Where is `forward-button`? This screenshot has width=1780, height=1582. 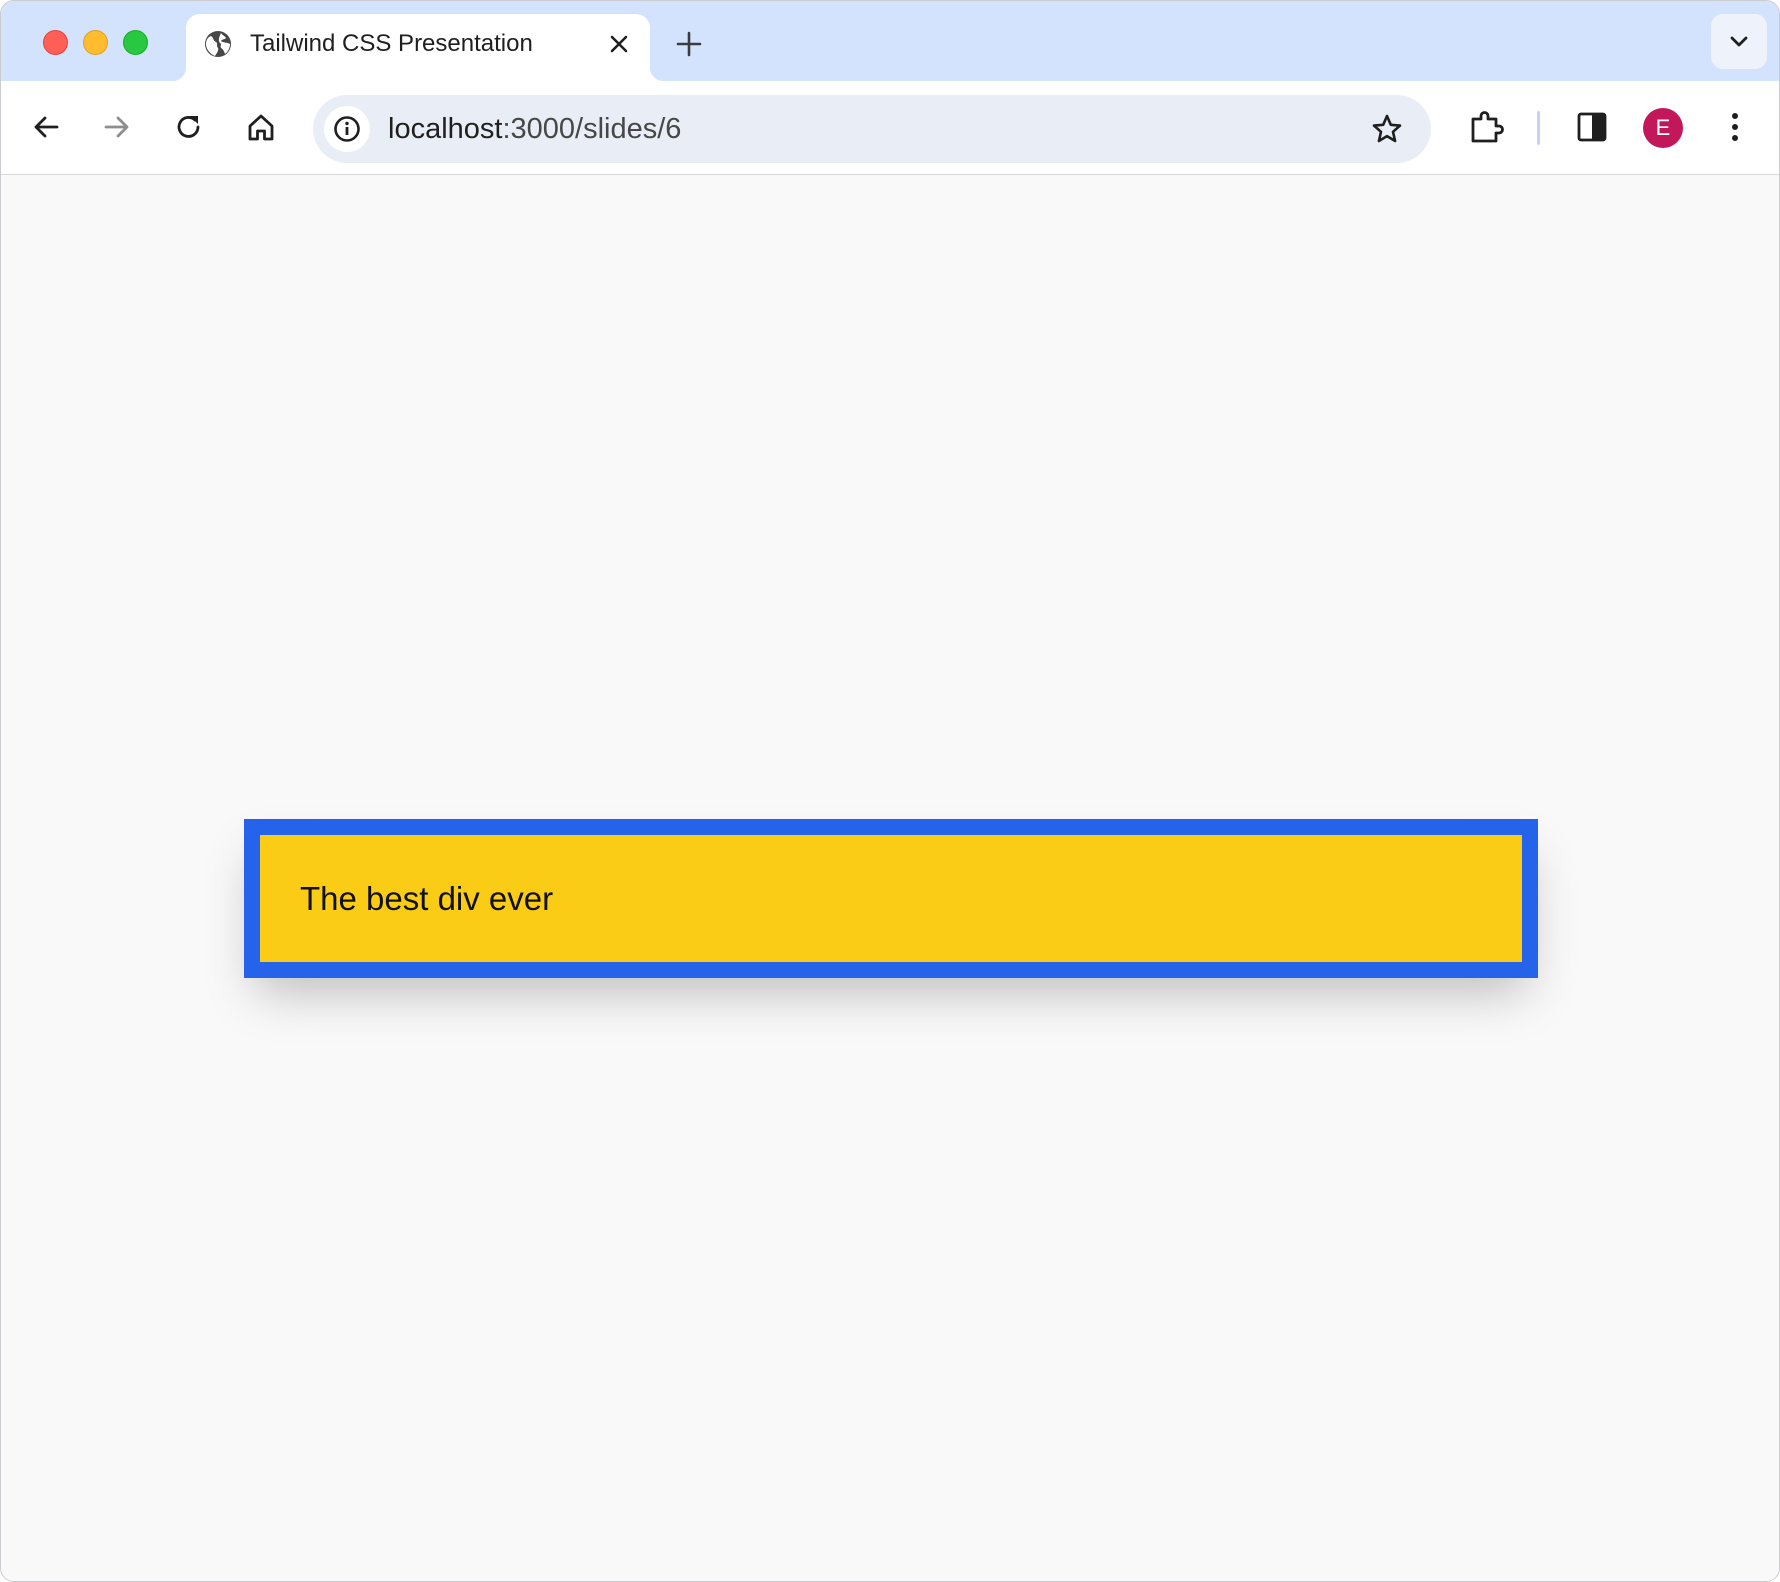
forward-button is located at coordinates (117, 127).